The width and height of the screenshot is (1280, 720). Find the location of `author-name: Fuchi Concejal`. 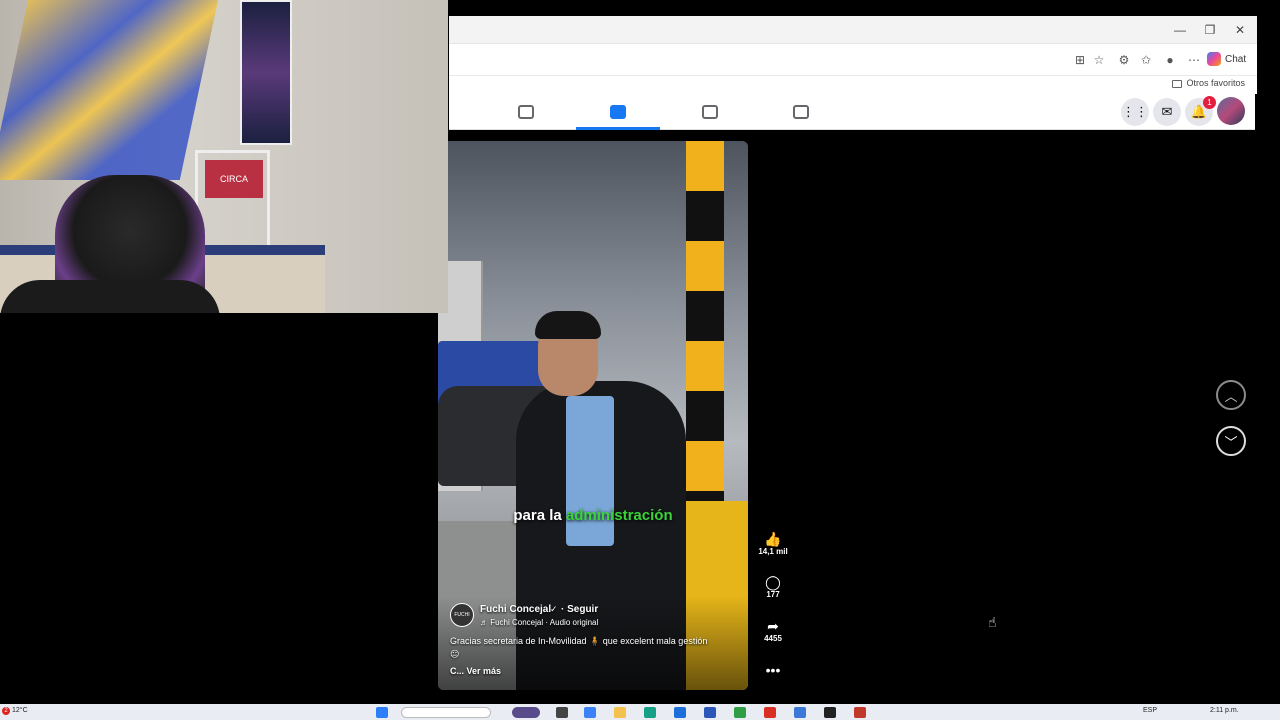

author-name: Fuchi Concejal is located at coordinates (515, 609).